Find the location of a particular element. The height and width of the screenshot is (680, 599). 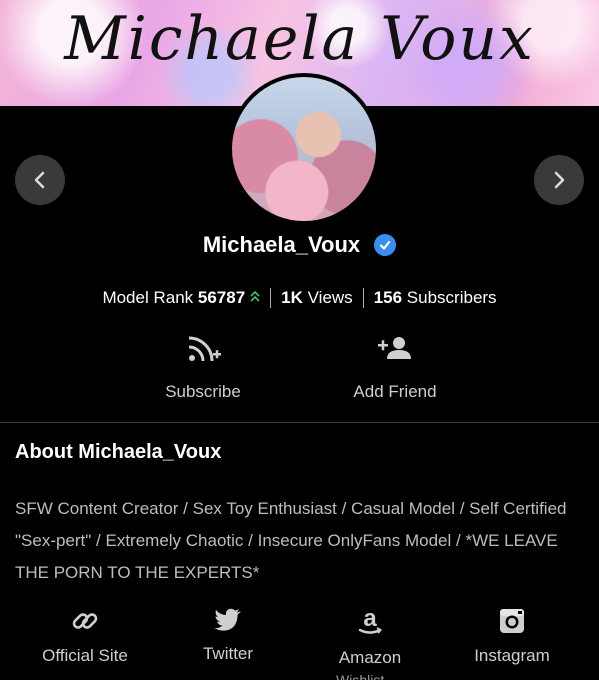

add-user-icon is located at coordinates (394, 348).